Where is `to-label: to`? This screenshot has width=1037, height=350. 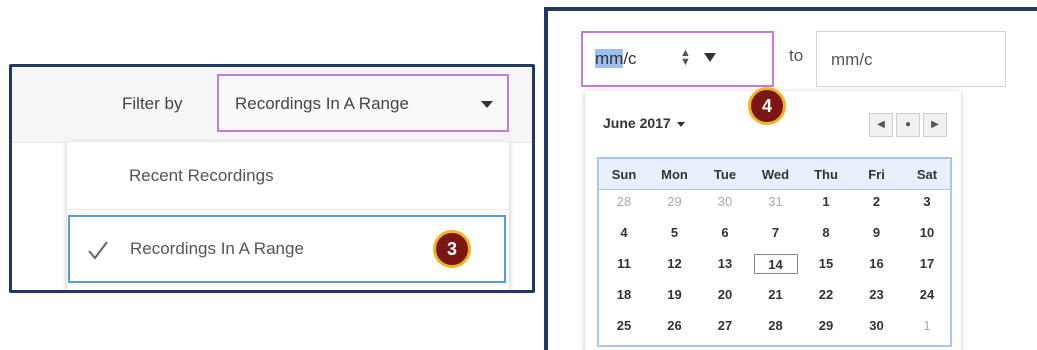 to-label: to is located at coordinates (796, 55).